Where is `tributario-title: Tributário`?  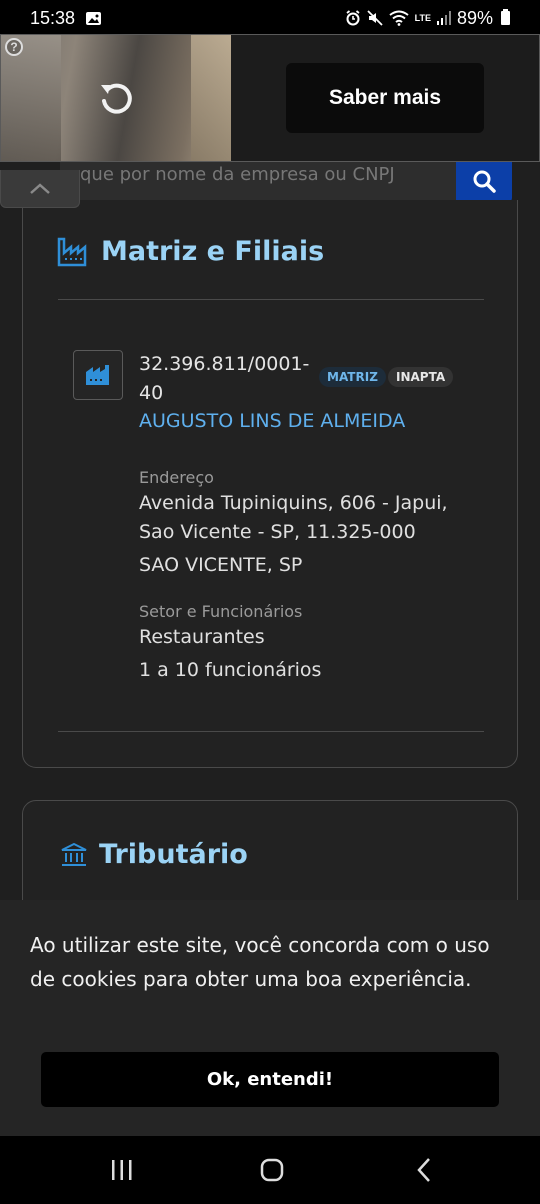 tributario-title: Tributário is located at coordinates (173, 854).